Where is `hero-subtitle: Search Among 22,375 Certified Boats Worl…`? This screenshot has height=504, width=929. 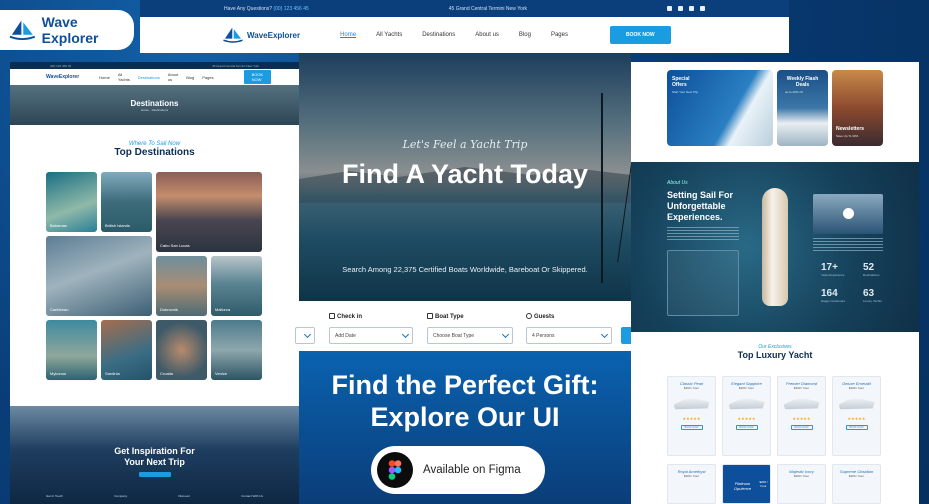
hero-subtitle: Search Among 22,375 Certified Boats Worl… is located at coordinates (465, 269).